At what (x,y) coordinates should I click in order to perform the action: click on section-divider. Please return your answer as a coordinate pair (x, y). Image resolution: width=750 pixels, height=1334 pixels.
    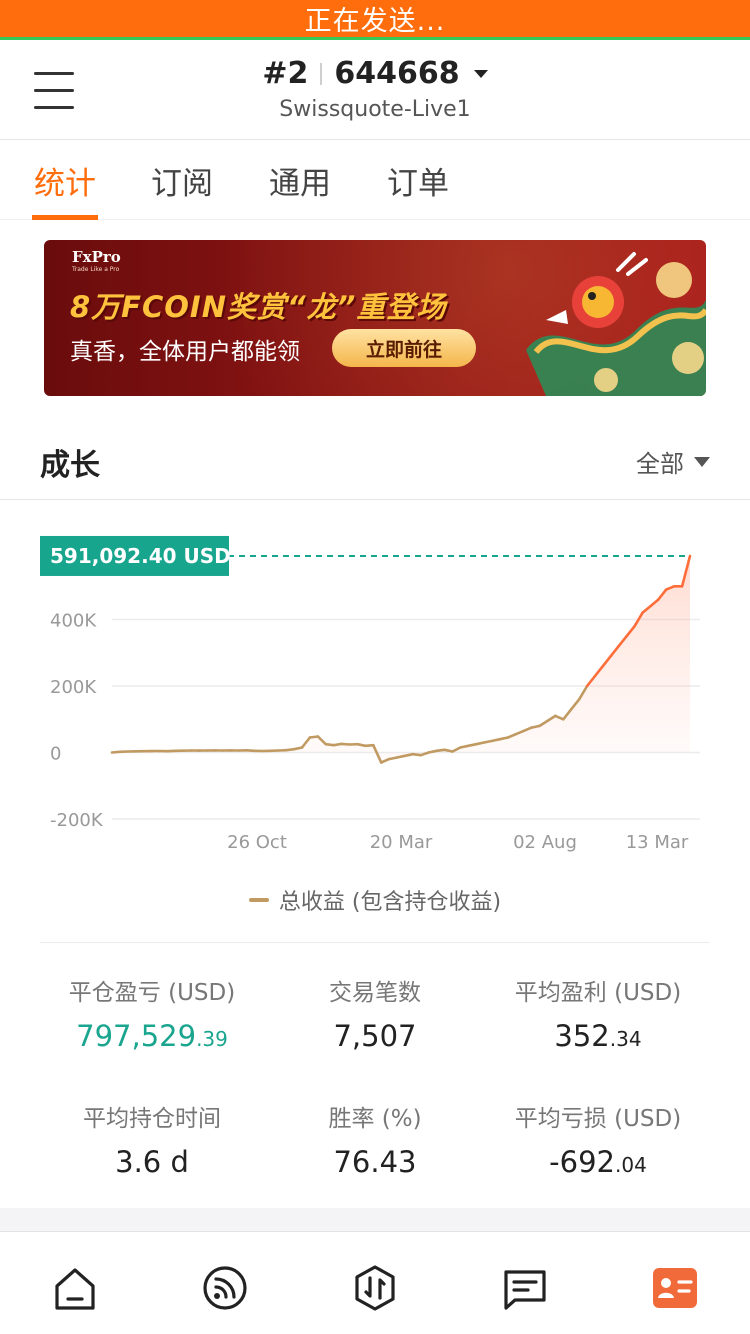
    Looking at the image, I should click on (375, 1220).